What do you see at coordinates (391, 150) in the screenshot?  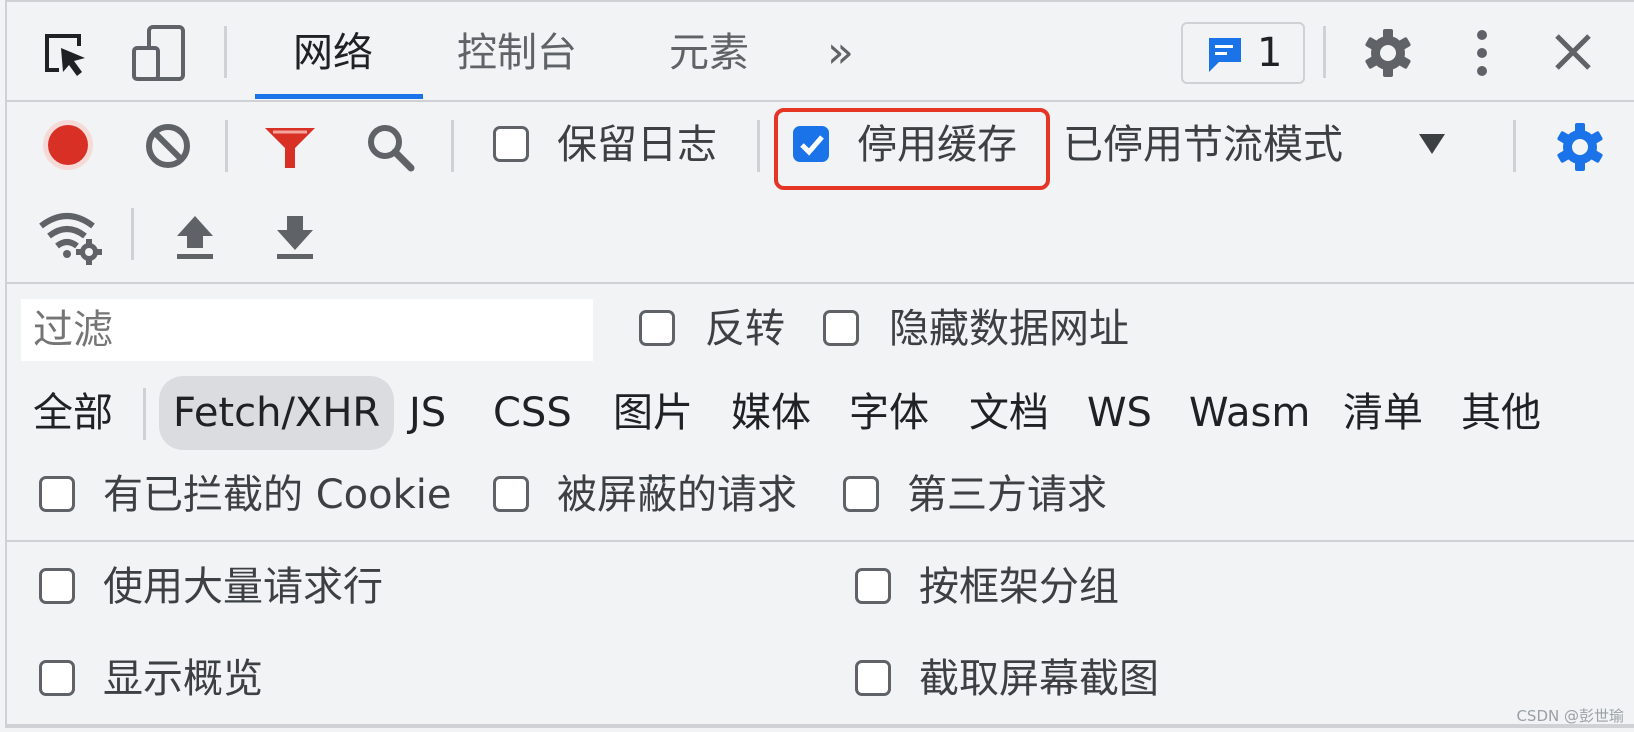 I see `search-icon` at bounding box center [391, 150].